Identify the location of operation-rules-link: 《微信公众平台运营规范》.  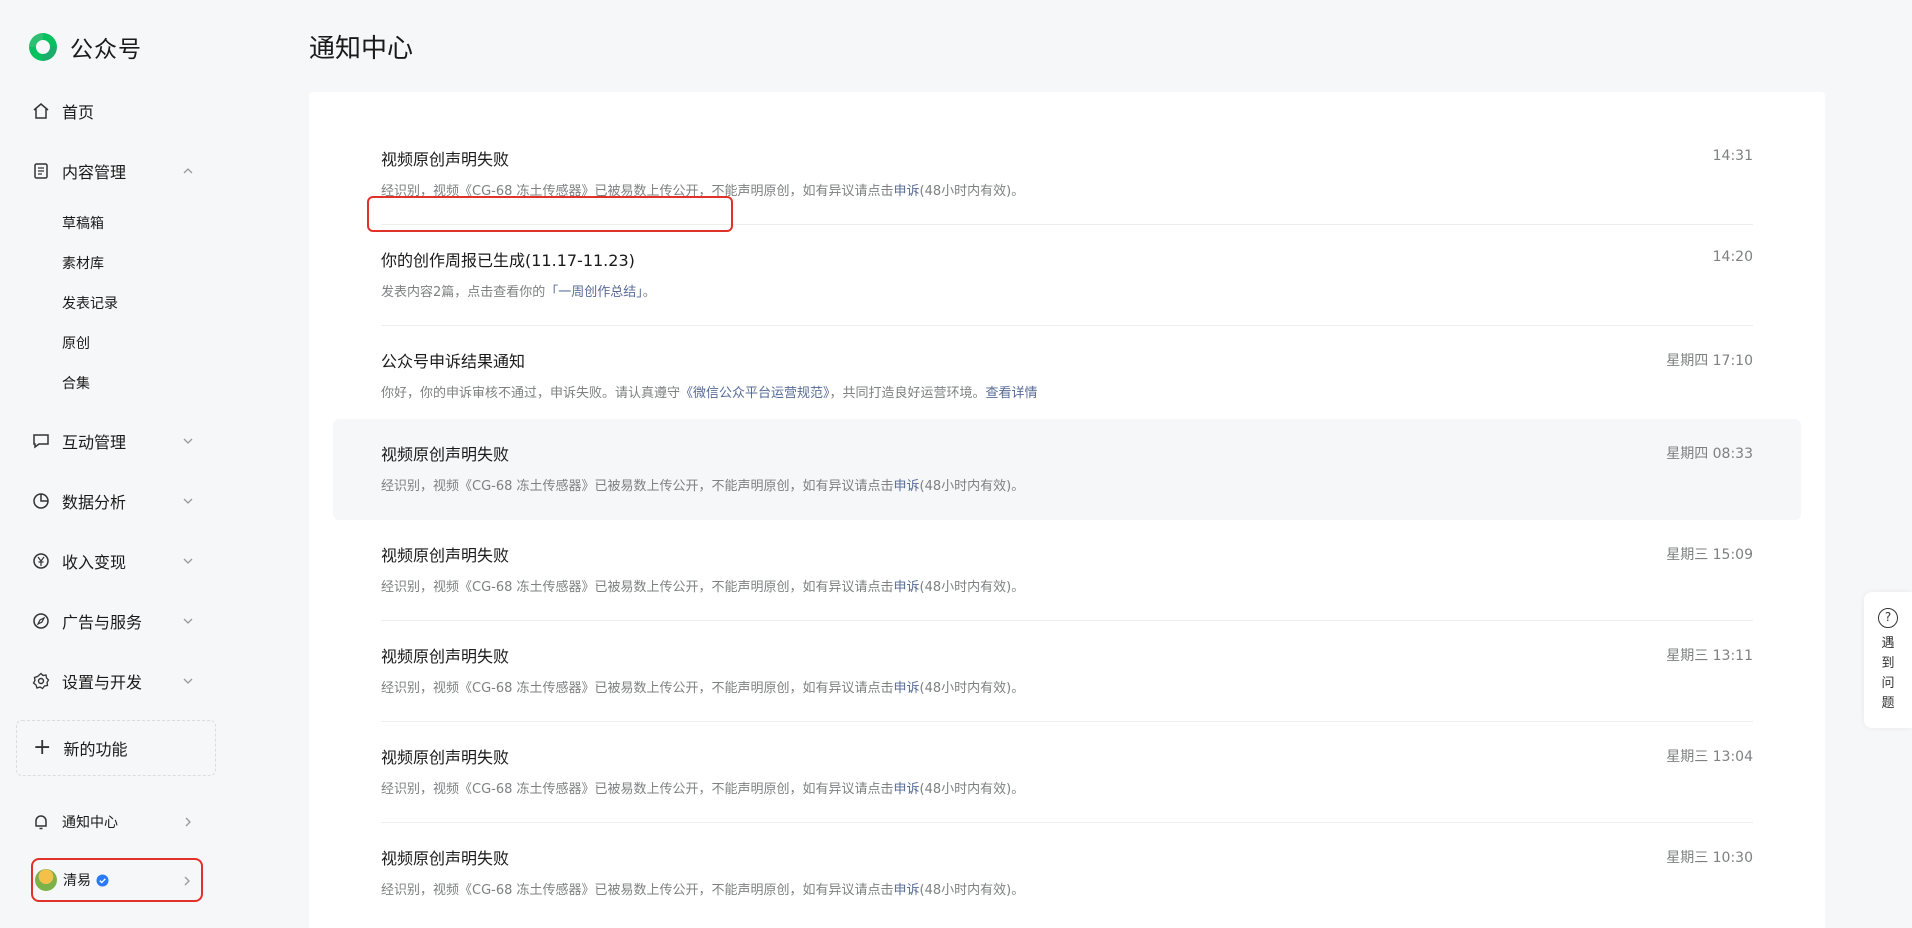
(755, 393).